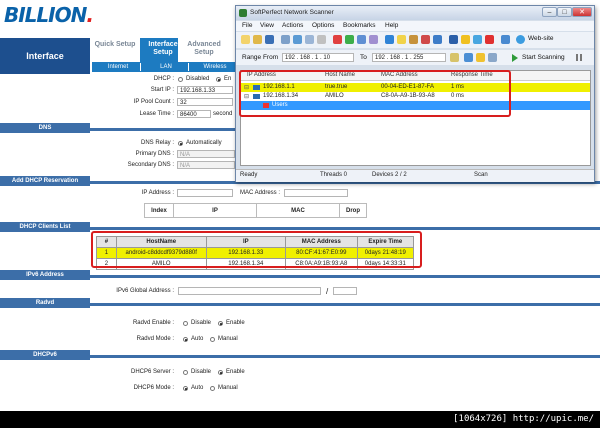 This screenshot has width=600, height=428. I want to click on range-to-input: 192 . 168 . 1 . 255, so click(409, 57).